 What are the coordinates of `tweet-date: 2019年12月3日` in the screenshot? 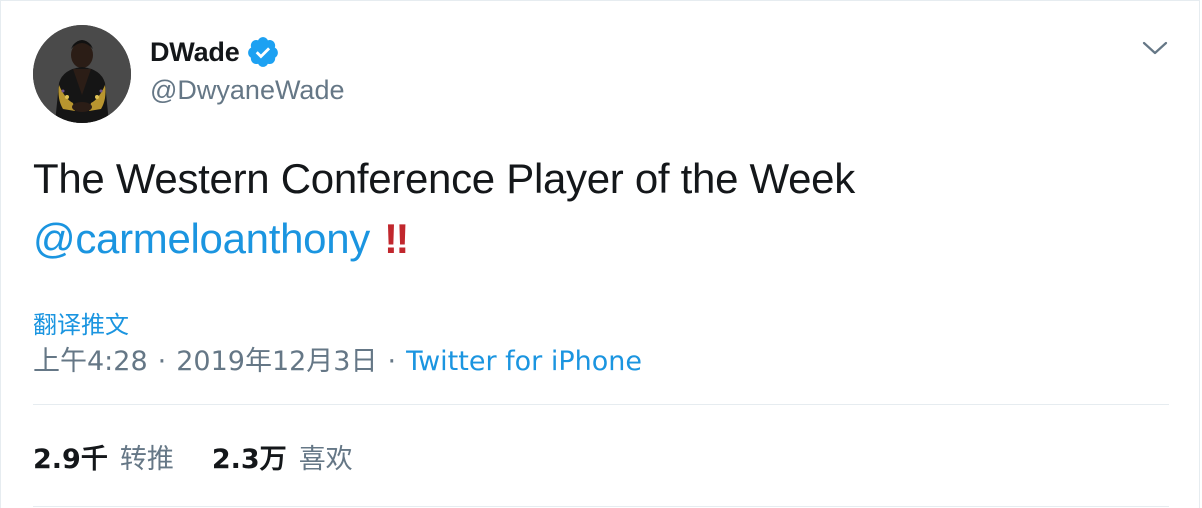 It's located at (276, 361).